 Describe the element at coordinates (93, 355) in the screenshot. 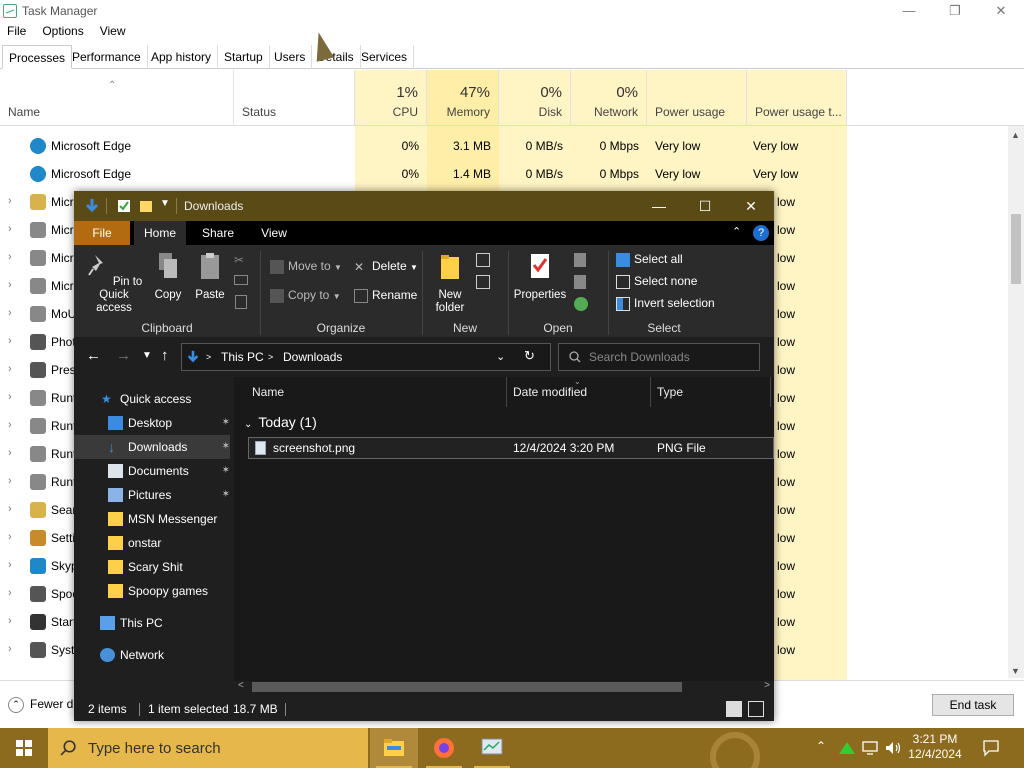

I see `back-arrow-icon: ←` at that location.